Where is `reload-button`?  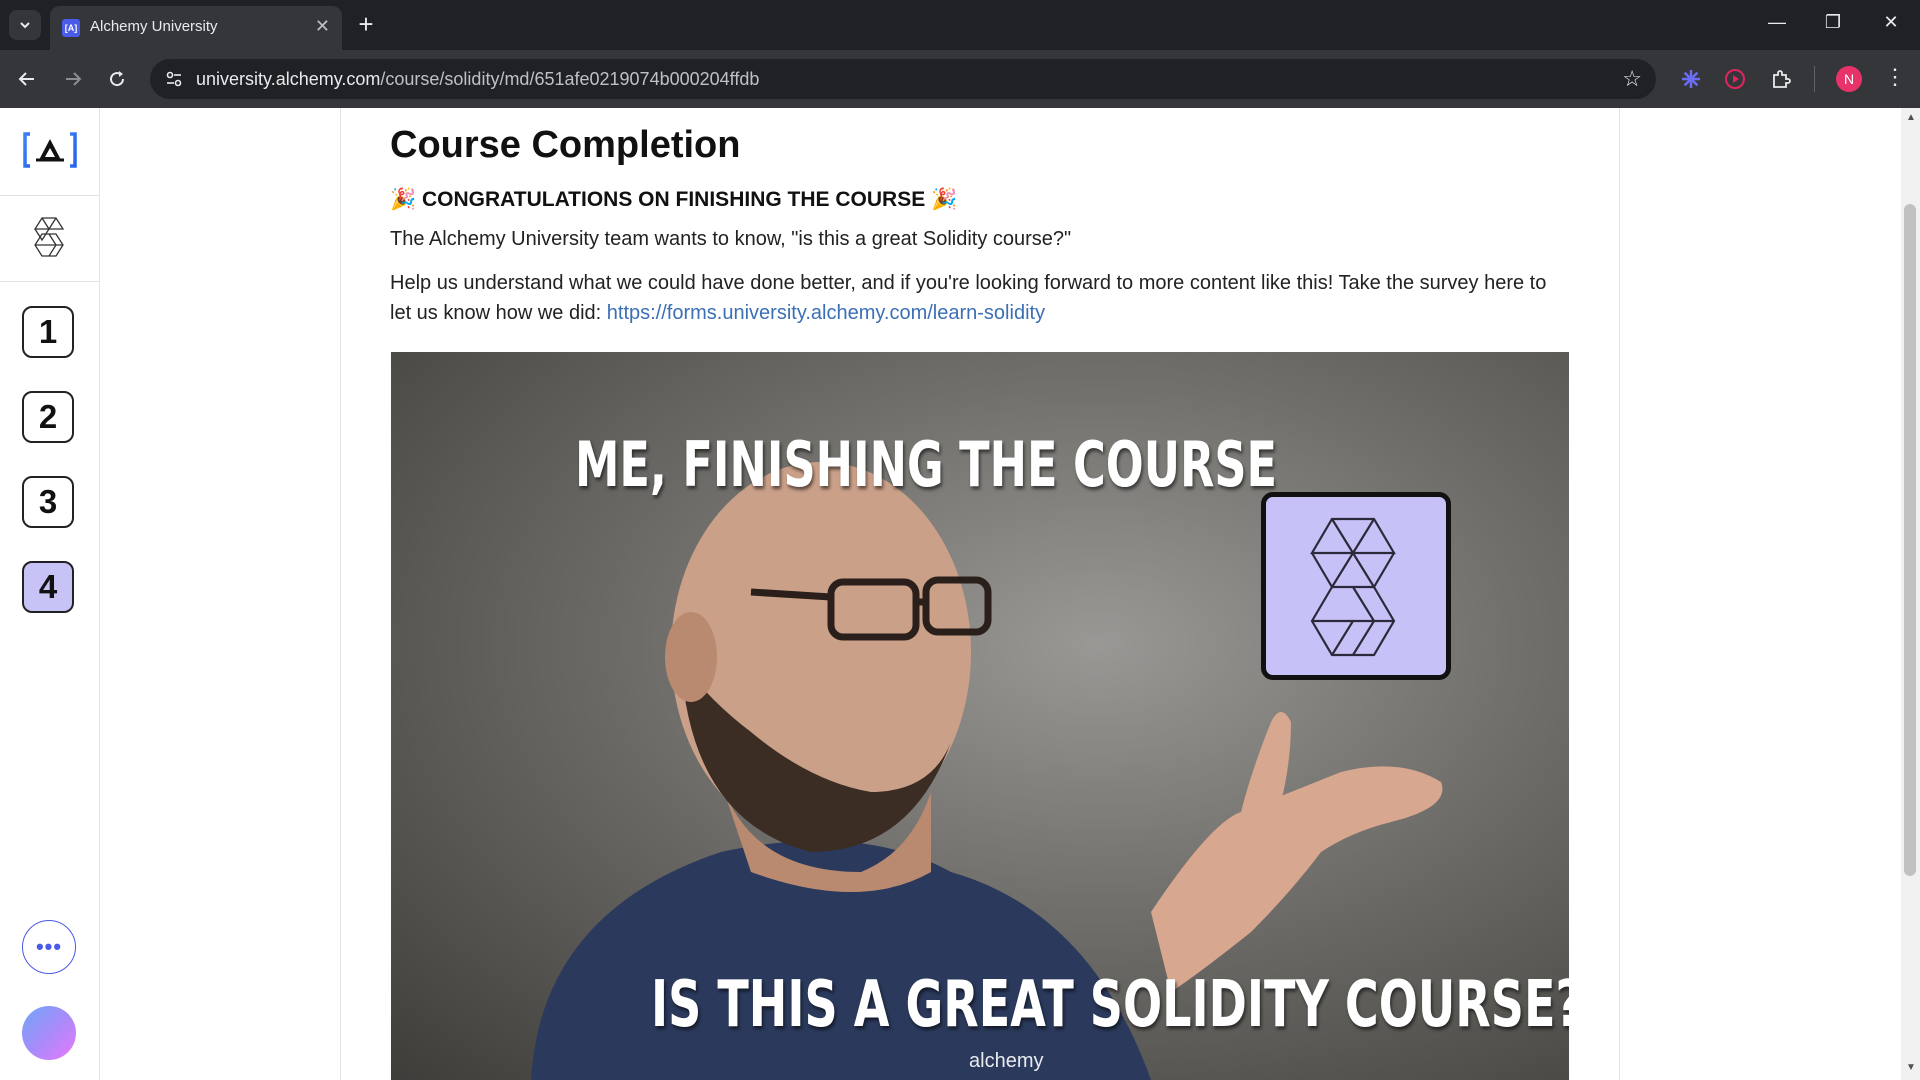
reload-button is located at coordinates (117, 79).